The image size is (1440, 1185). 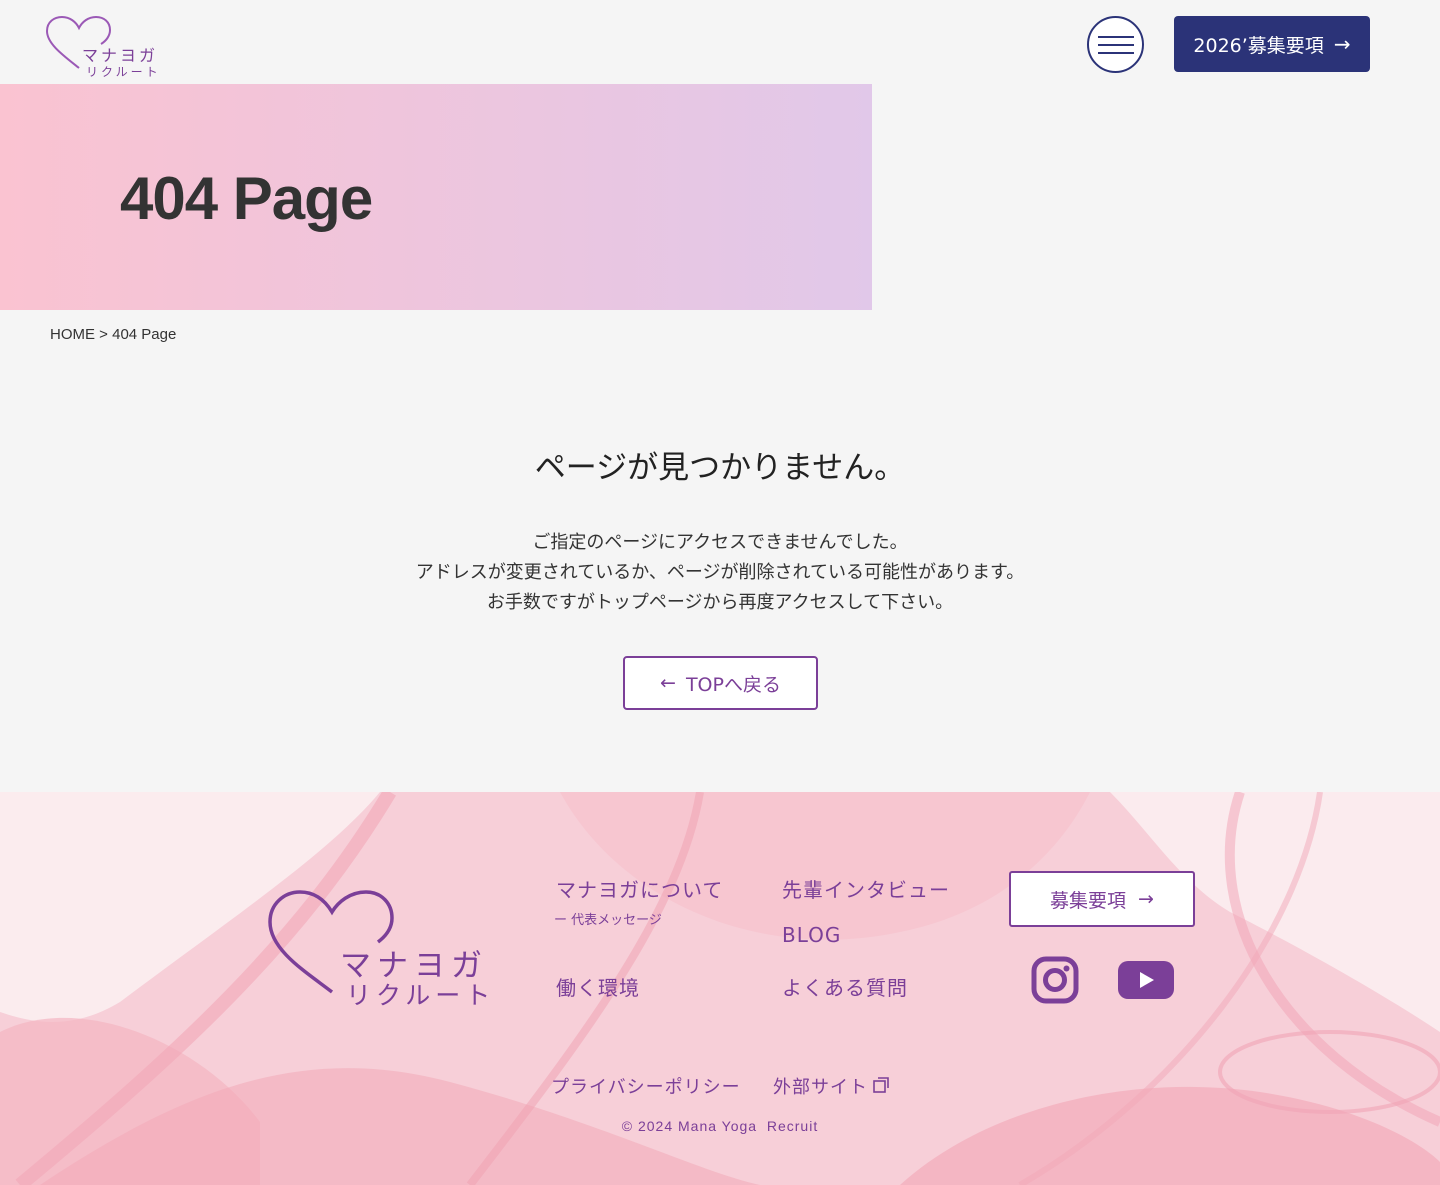 I want to click on hamburger-icon, so click(x=1115, y=36).